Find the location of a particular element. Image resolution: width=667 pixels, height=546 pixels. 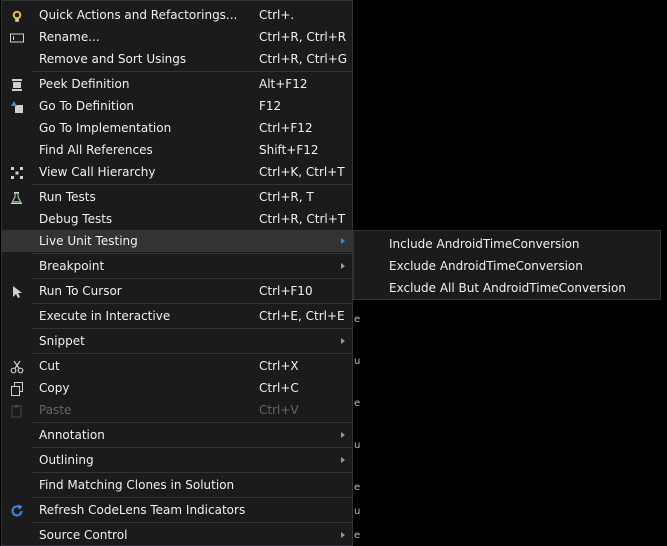

submenu-item-include: Include AndroidTimeConversion is located at coordinates (507, 244).